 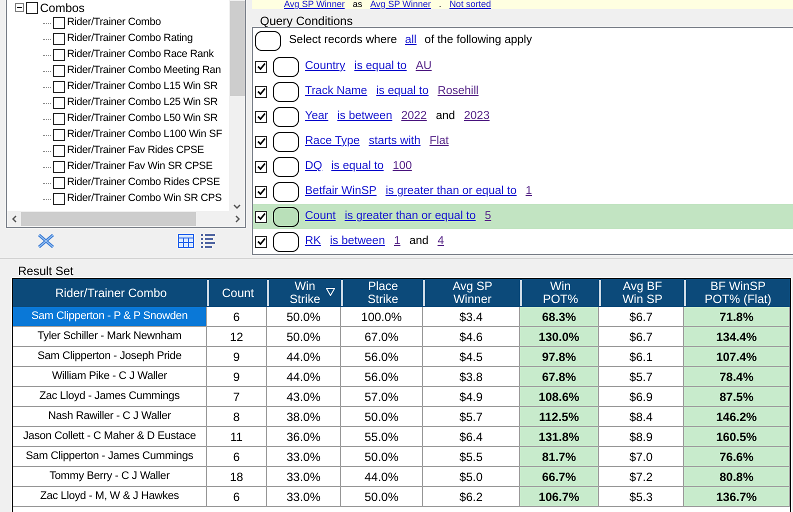 What do you see at coordinates (325, 67) in the screenshot?
I see `condition-link: Country` at bounding box center [325, 67].